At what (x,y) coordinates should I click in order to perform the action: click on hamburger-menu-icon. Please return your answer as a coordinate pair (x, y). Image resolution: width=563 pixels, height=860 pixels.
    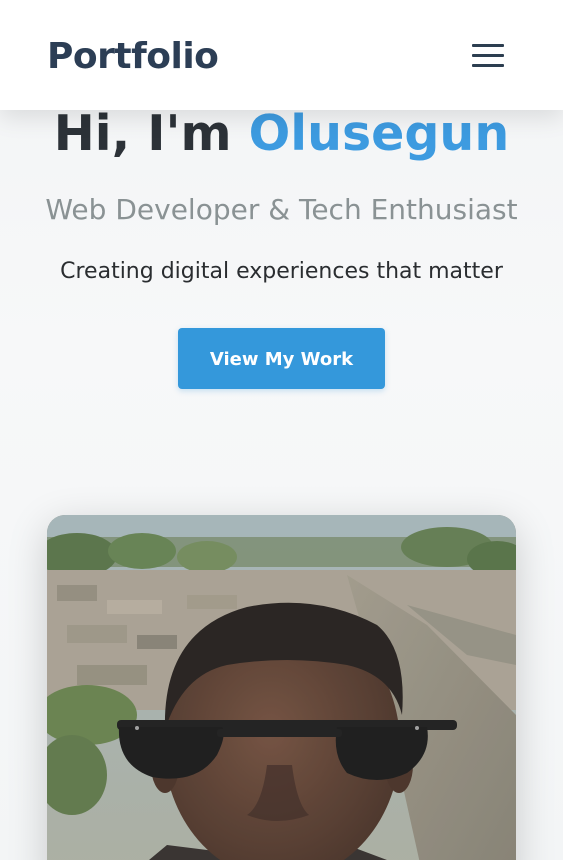
    Looking at the image, I should click on (488, 56).